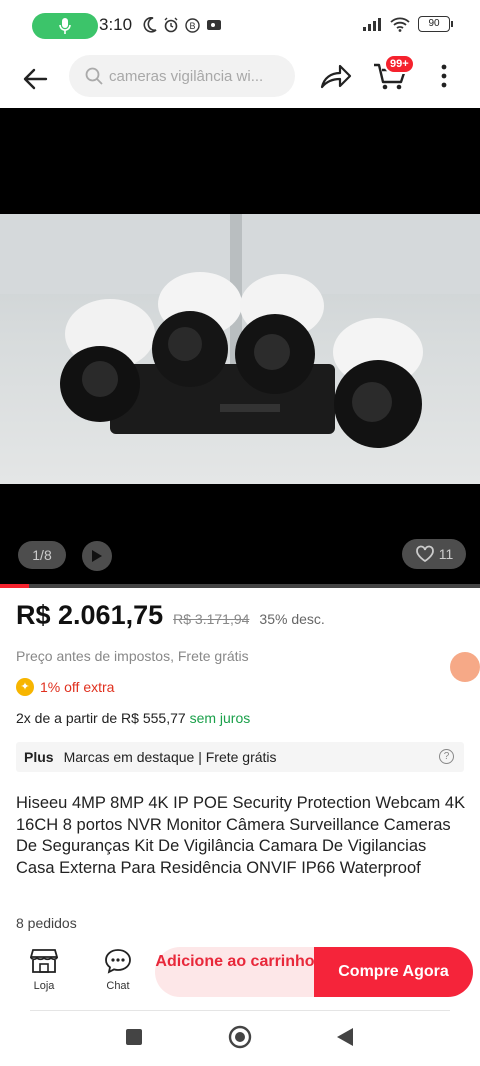  I want to click on coin-icon: ✦, so click(25, 687).